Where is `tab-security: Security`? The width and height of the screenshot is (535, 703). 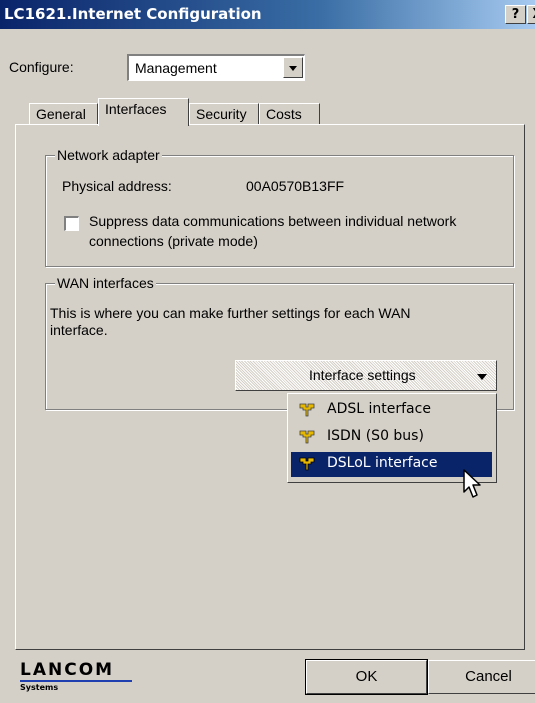 tab-security: Security is located at coordinates (224, 114).